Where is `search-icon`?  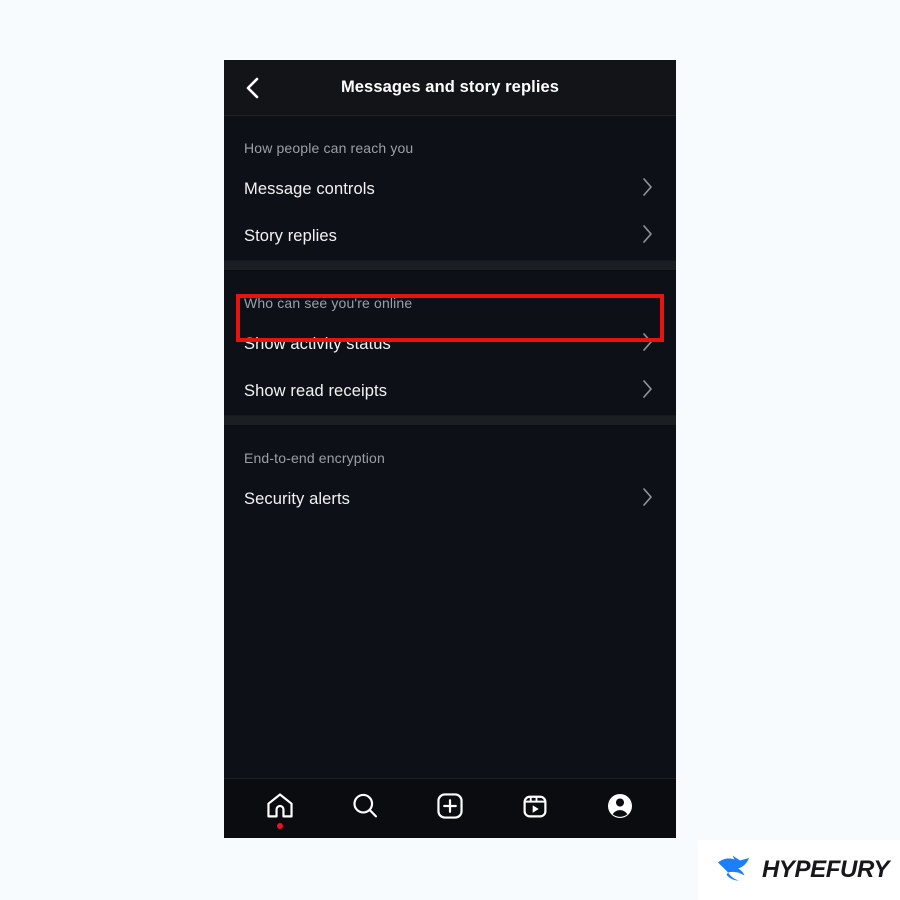 search-icon is located at coordinates (365, 808).